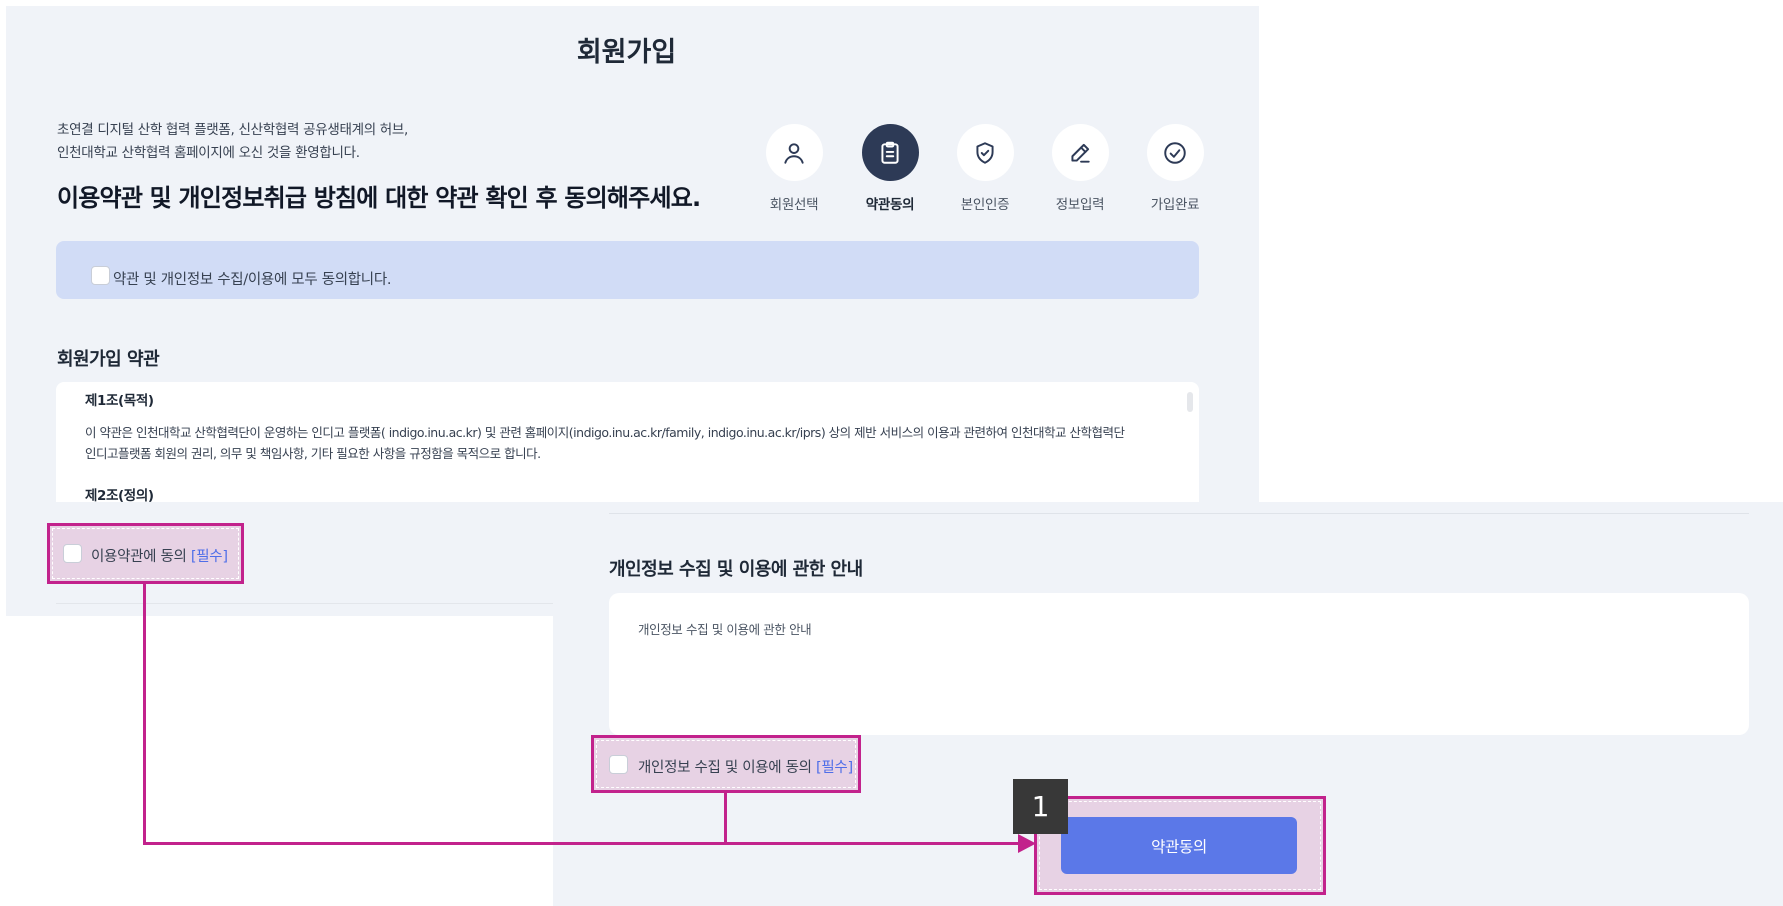 The image size is (1783, 906). I want to click on privacy-content: 개인정보 수집 및 이용에 관한 안내, so click(725, 629).